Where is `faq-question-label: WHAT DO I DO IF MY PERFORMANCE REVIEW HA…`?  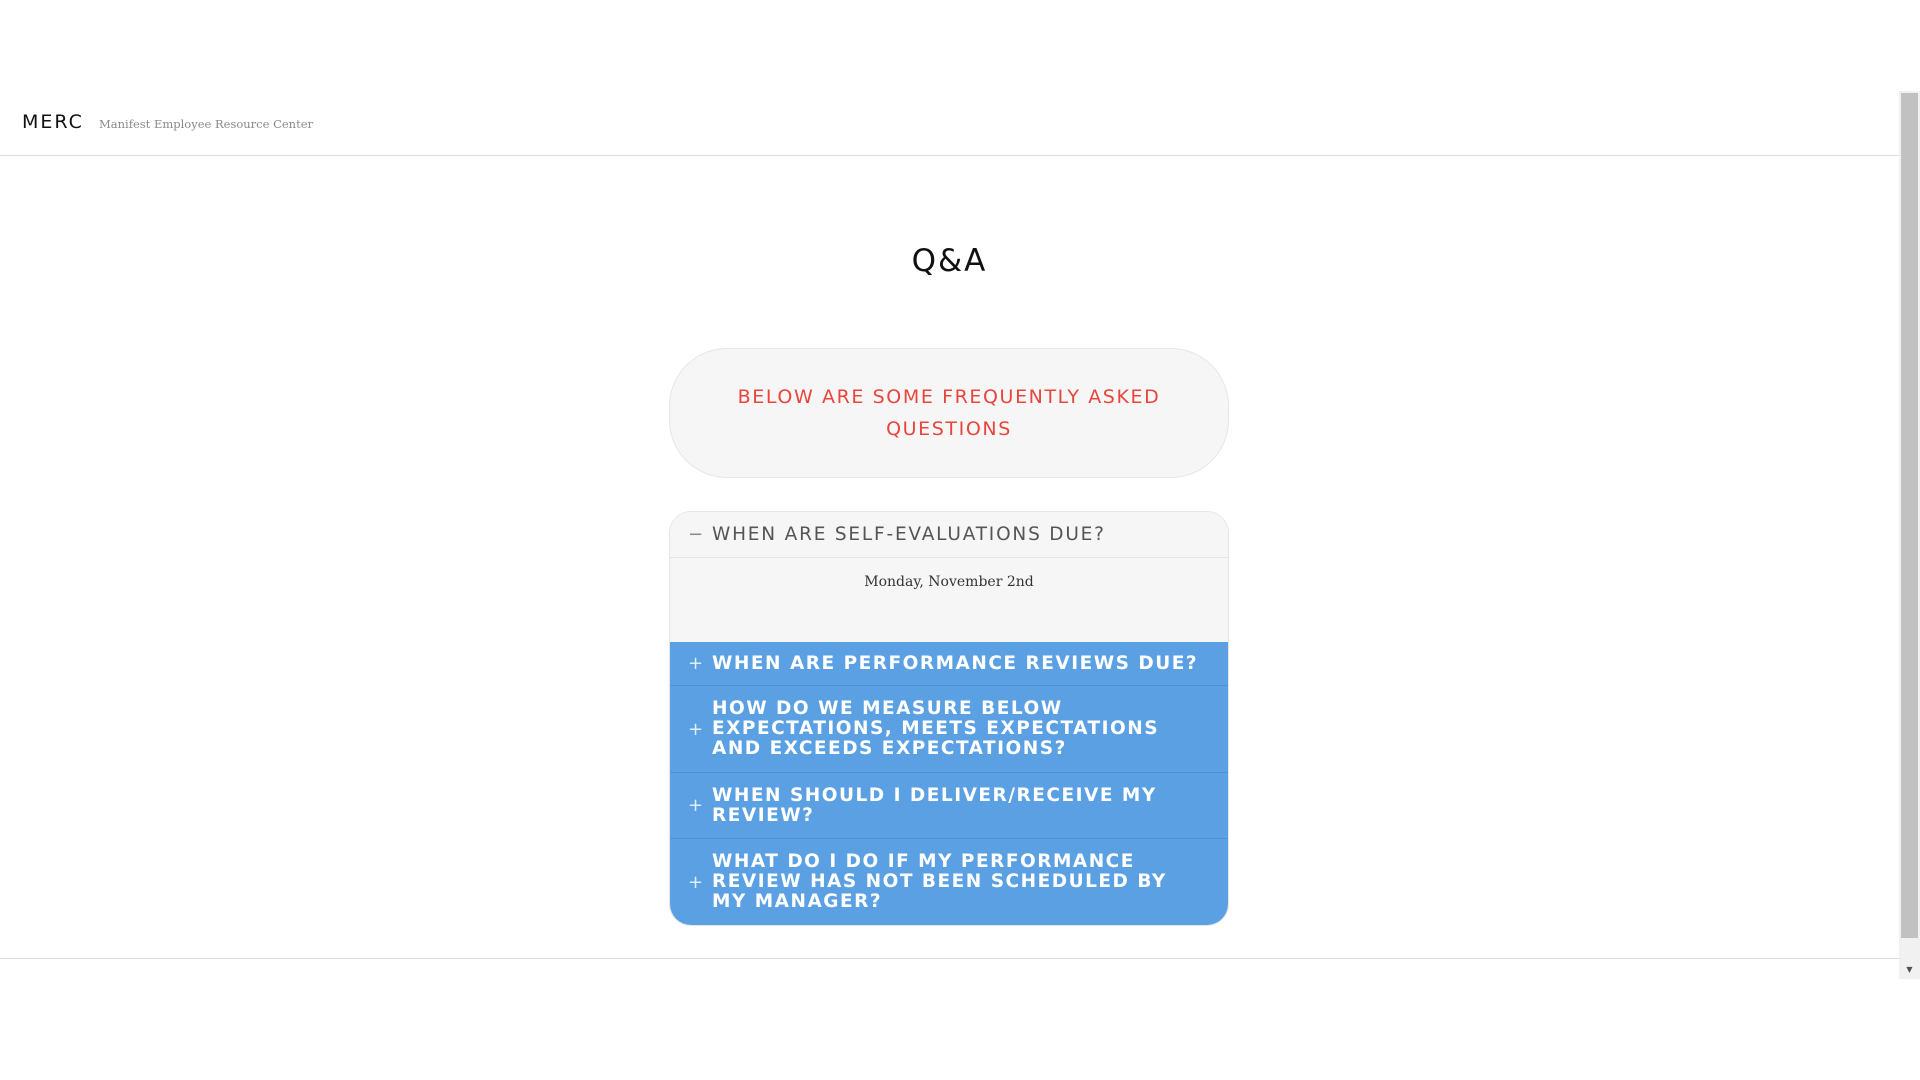 faq-question-label: WHAT DO I DO IF MY PERFORMANCE REVIEW HA… is located at coordinates (960, 882).